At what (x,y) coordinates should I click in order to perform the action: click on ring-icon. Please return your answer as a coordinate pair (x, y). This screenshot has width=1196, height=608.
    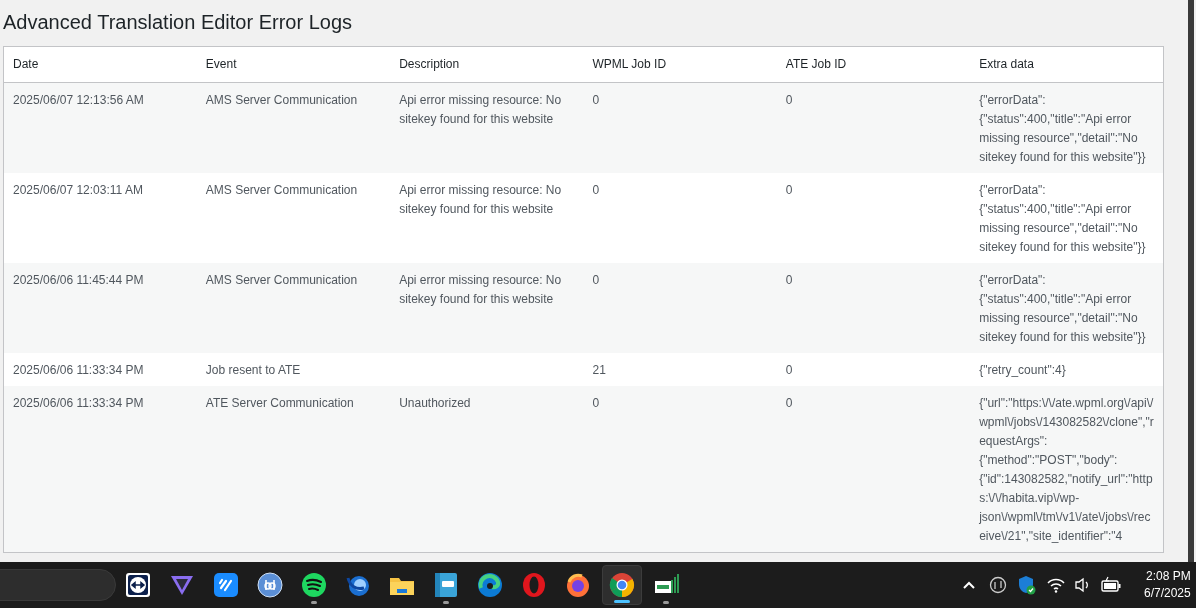
    Looking at the image, I should click on (534, 585).